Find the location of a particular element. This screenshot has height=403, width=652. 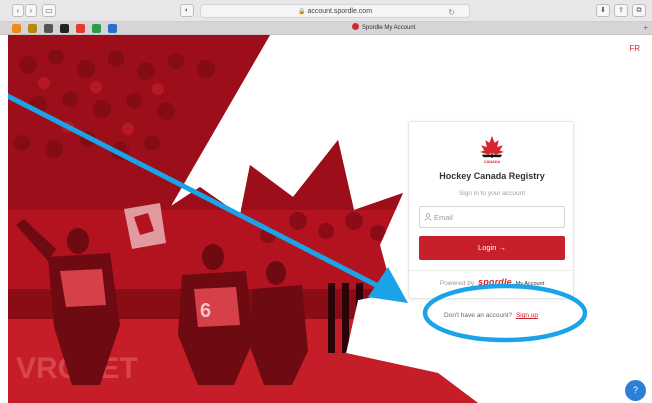

sidebar-icon: ▭ is located at coordinates (49, 10).